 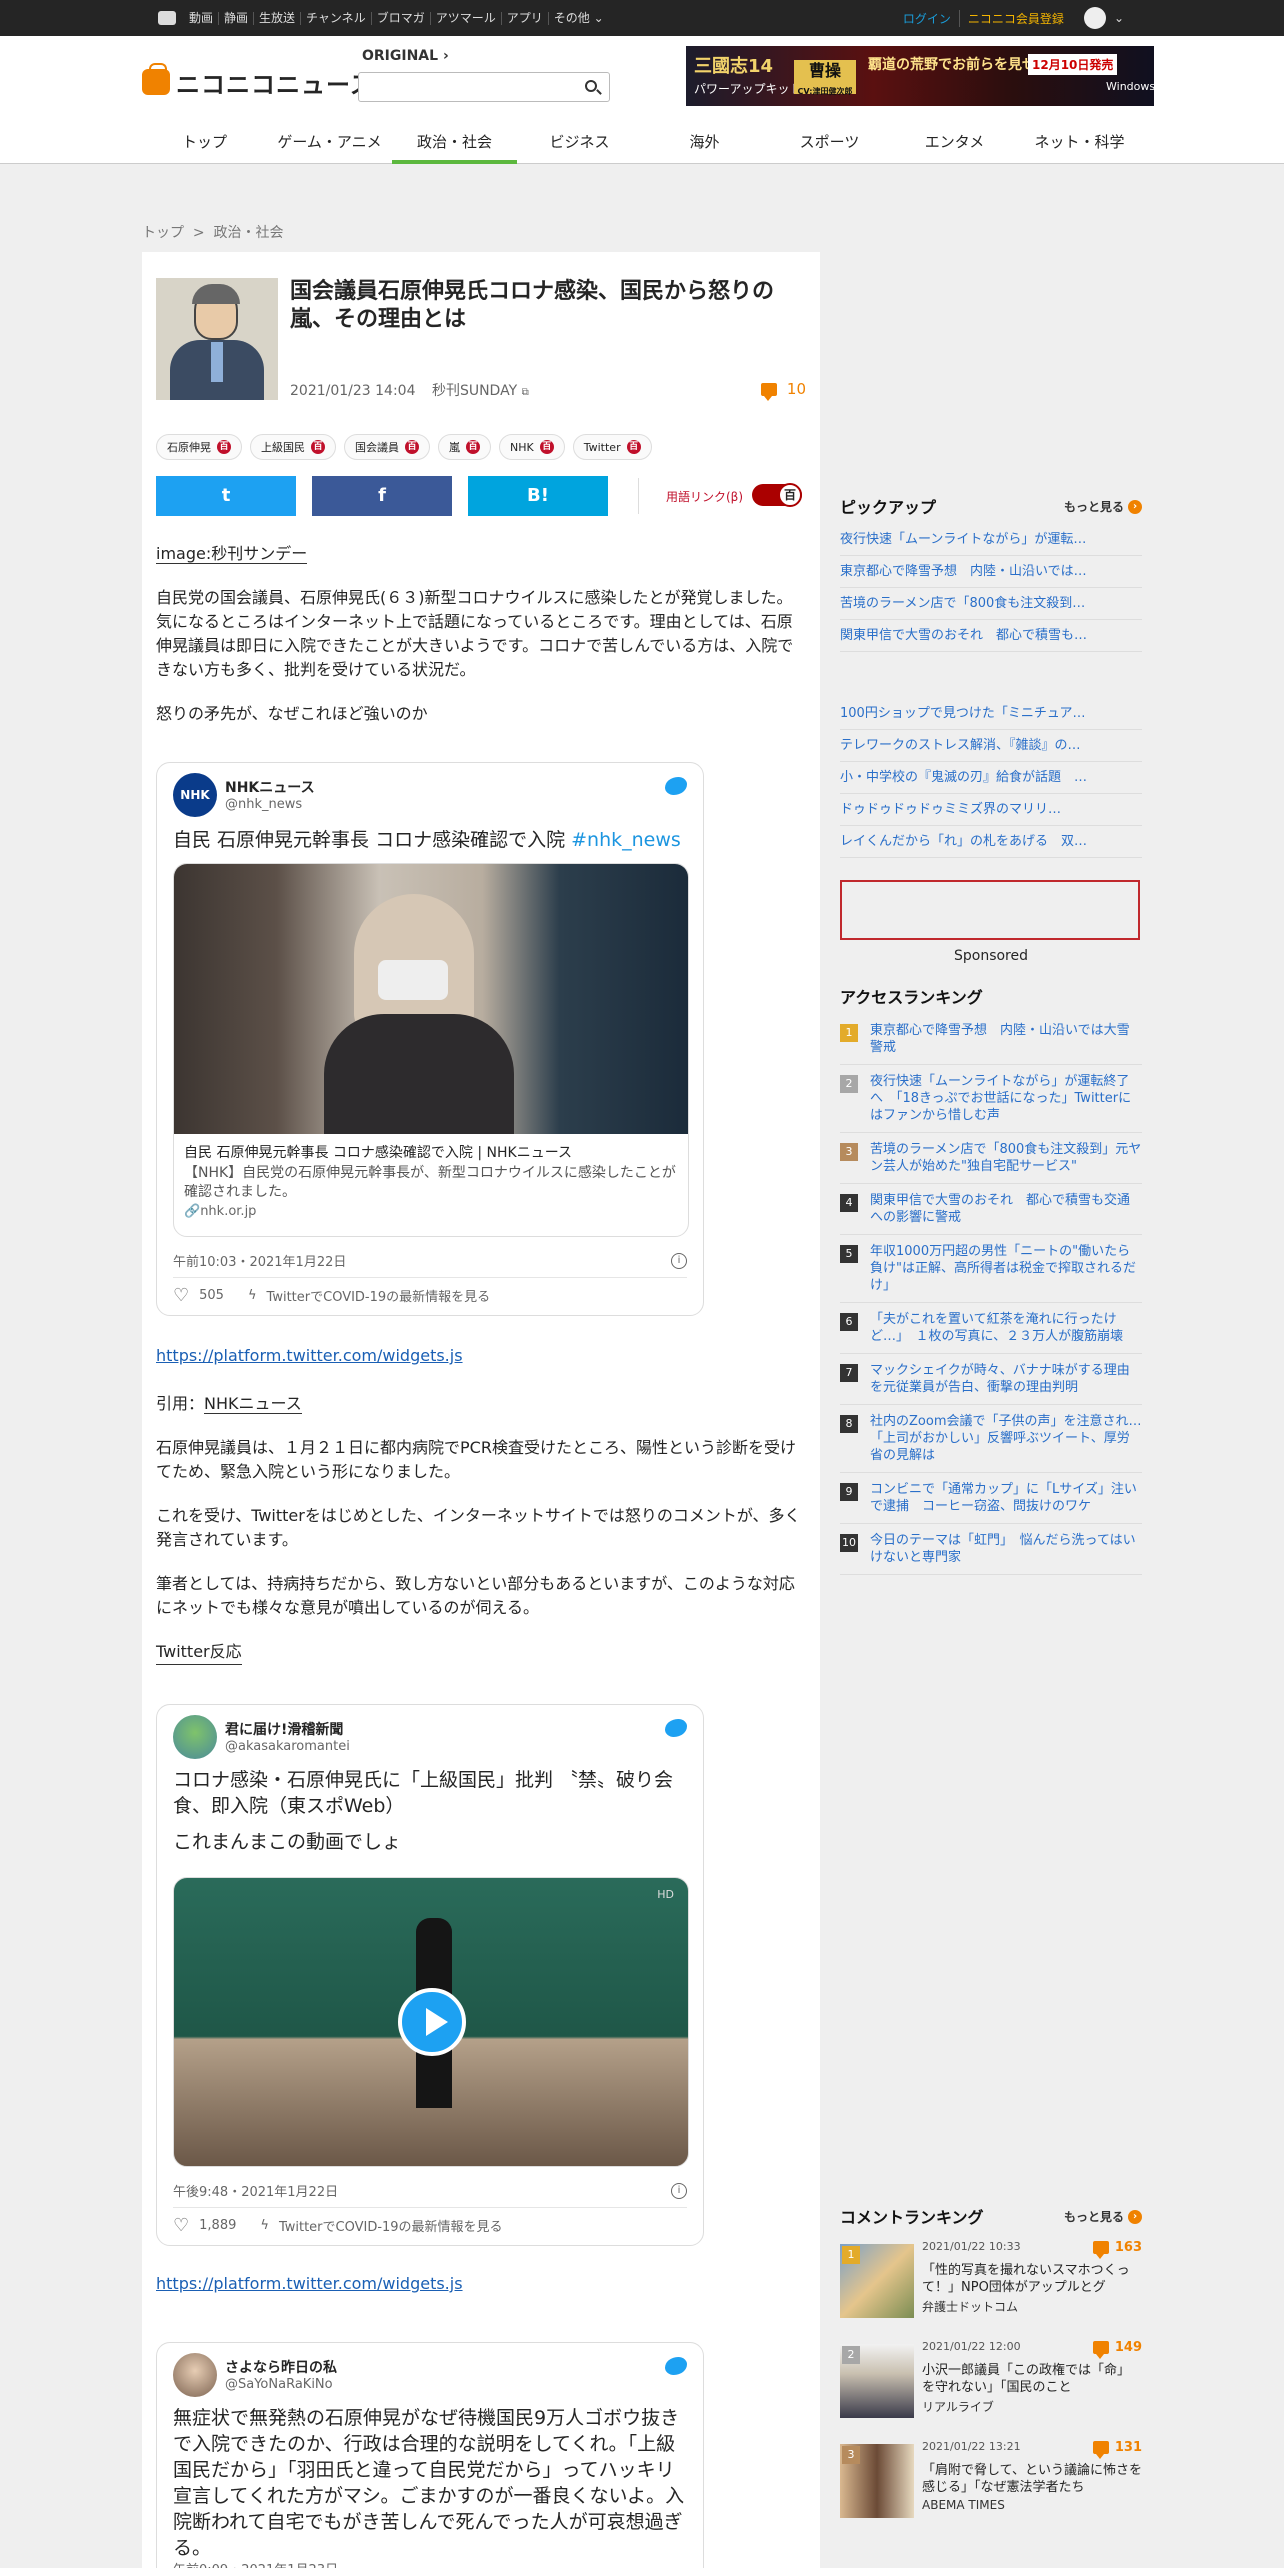 I want to click on ranking-item: 7 マックシェイクが時々、バナナ味がする理由を元従業員が告白、衝撃の理由判明, so click(x=991, y=1379).